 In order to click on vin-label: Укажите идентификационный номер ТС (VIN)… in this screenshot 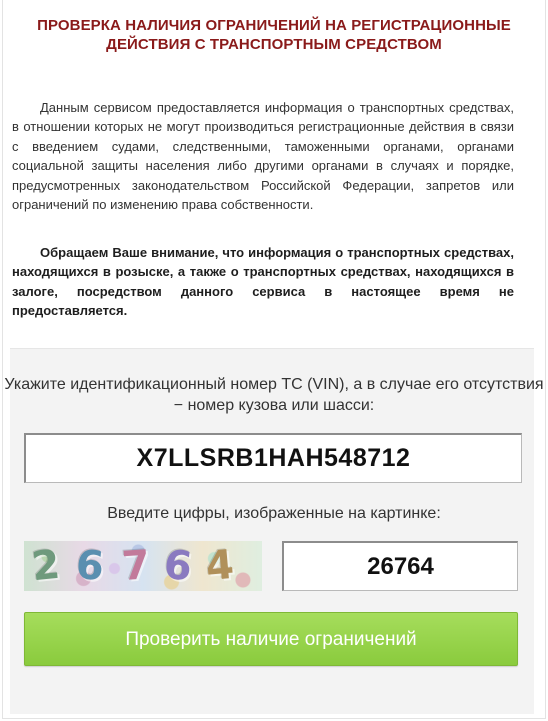, I will do `click(274, 395)`.